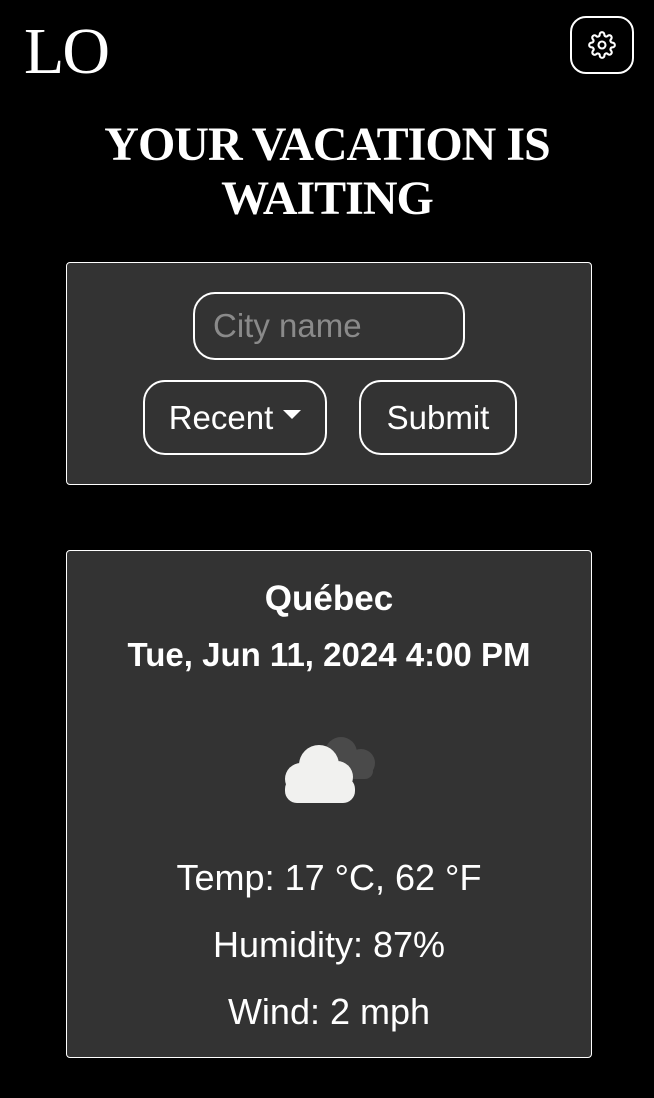 This screenshot has width=654, height=1098. Describe the element at coordinates (329, 326) in the screenshot. I see `city-name-input` at that location.